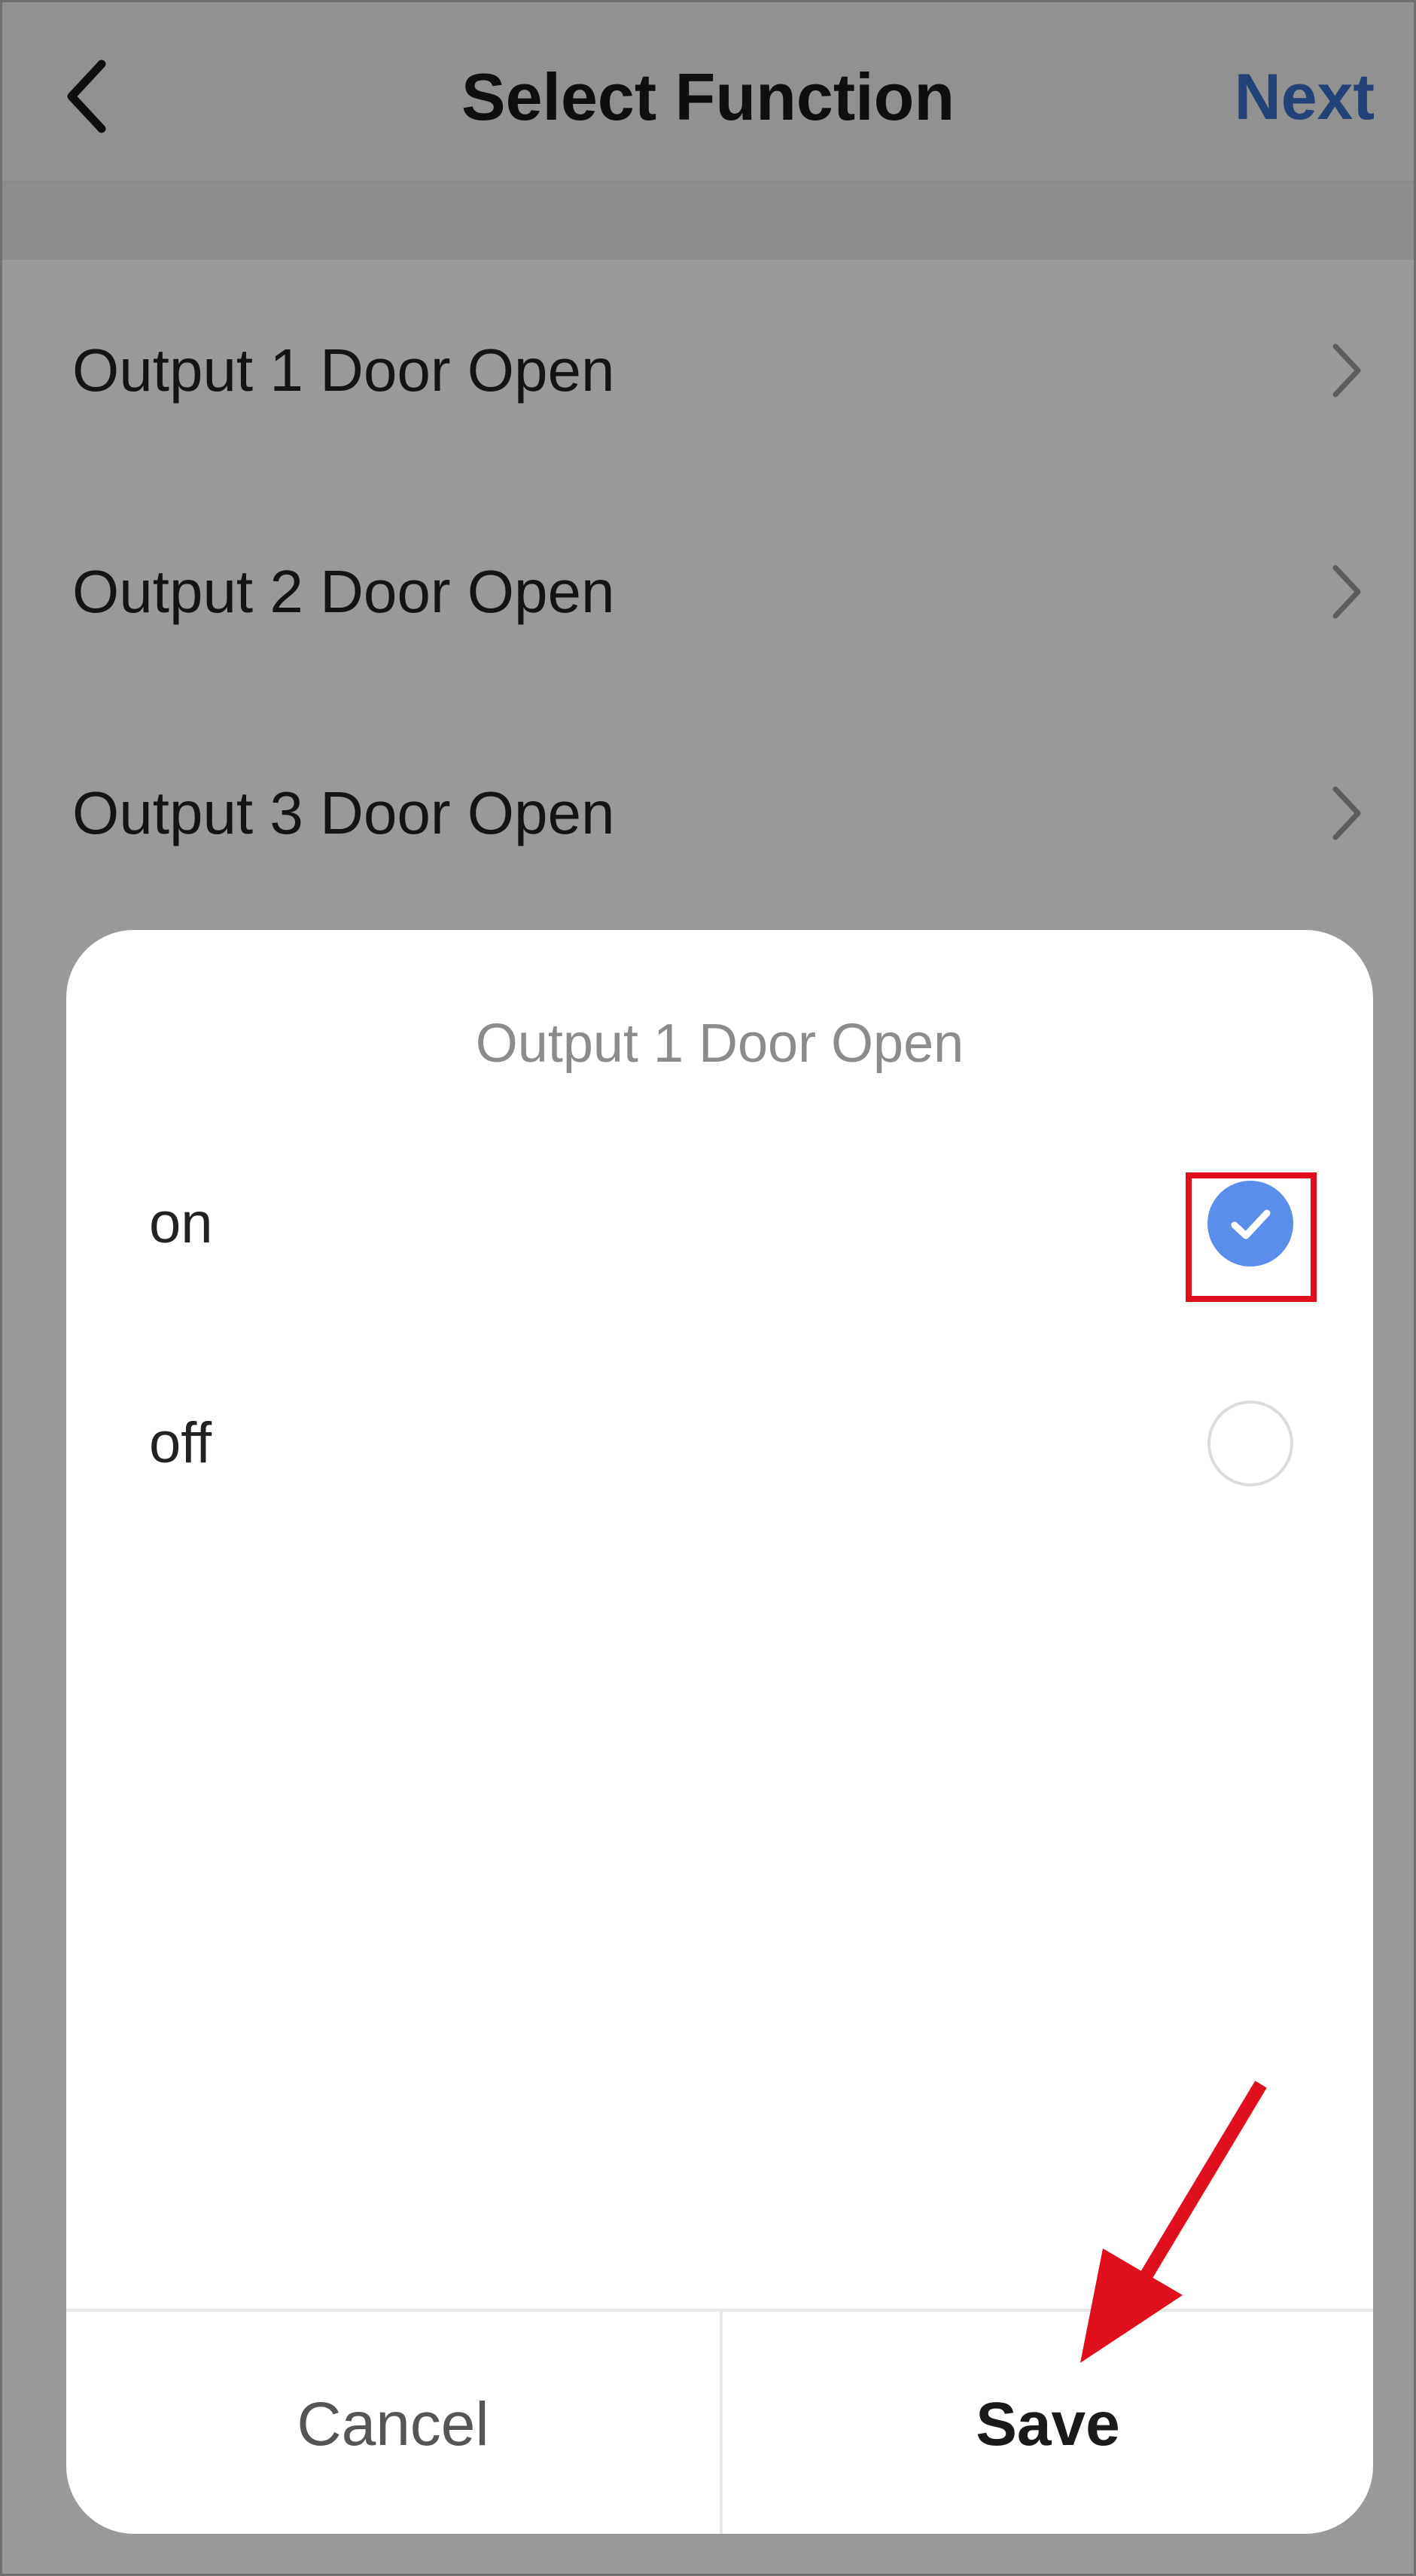 The width and height of the screenshot is (1416, 2576). What do you see at coordinates (719, 1443) in the screenshot?
I see `option-off: off` at bounding box center [719, 1443].